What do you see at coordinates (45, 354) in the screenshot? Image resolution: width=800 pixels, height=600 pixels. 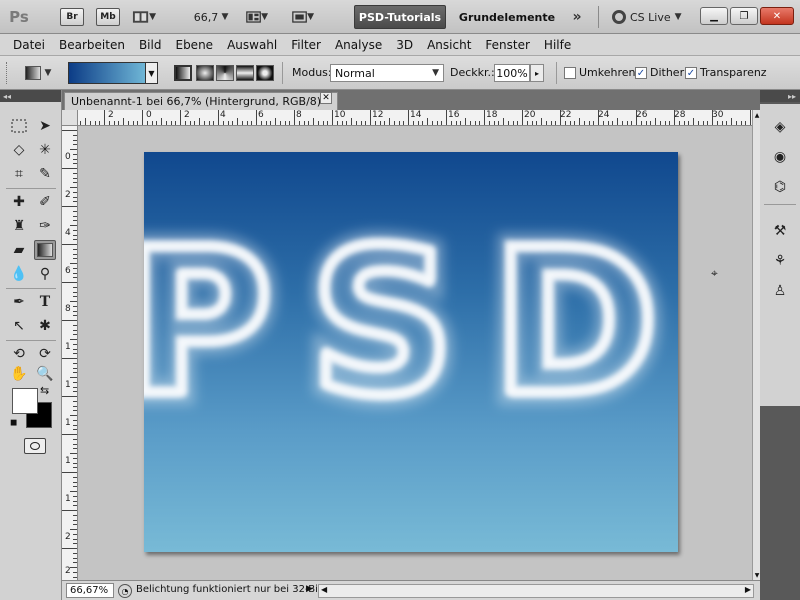 I see `3d-orbit-tool: ⟳` at bounding box center [45, 354].